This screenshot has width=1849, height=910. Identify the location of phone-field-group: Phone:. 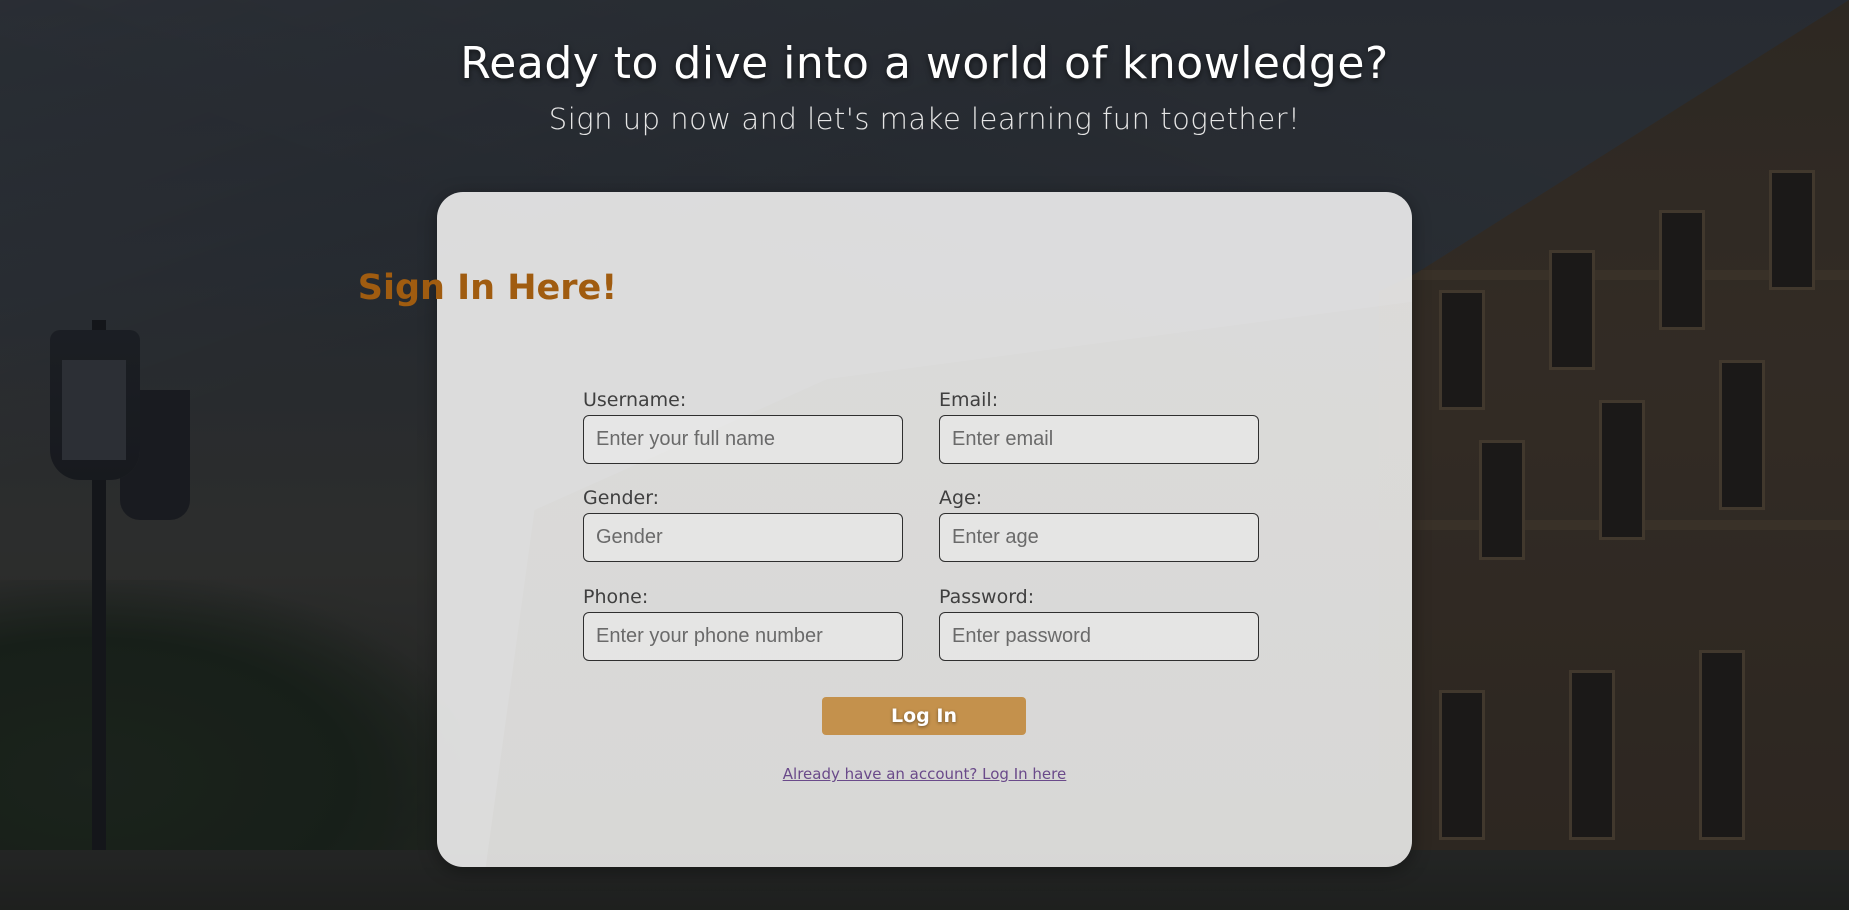
(743, 623).